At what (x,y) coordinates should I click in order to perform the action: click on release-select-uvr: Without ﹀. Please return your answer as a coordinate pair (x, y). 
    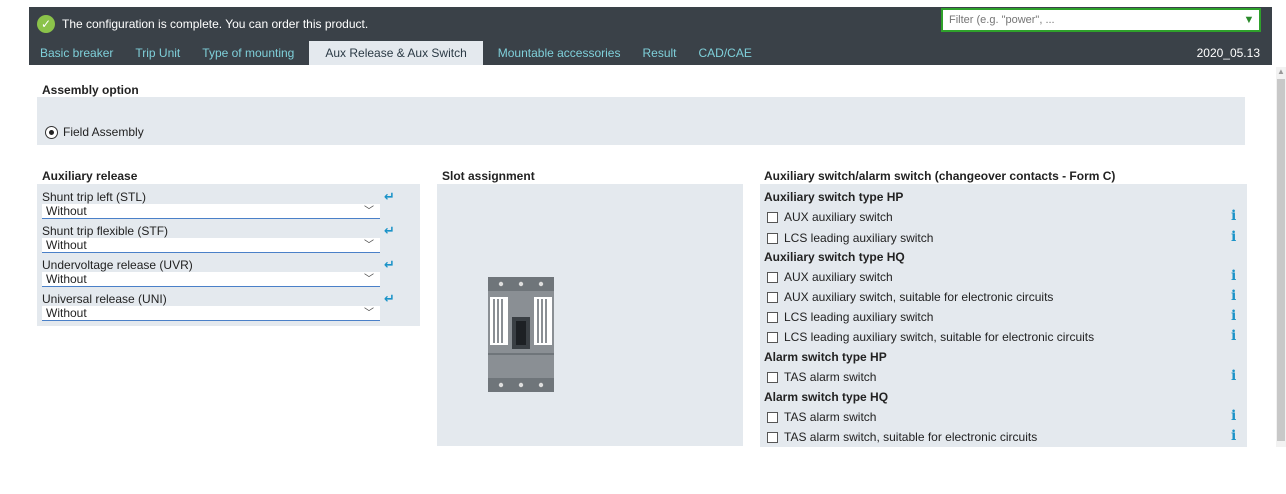
    Looking at the image, I should click on (211, 279).